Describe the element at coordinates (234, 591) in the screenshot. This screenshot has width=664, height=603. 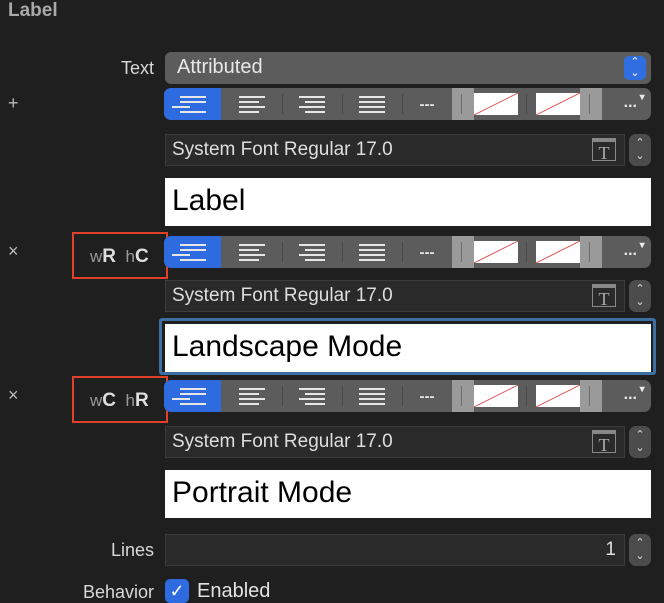
I see `enabled-label: Enabled` at that location.